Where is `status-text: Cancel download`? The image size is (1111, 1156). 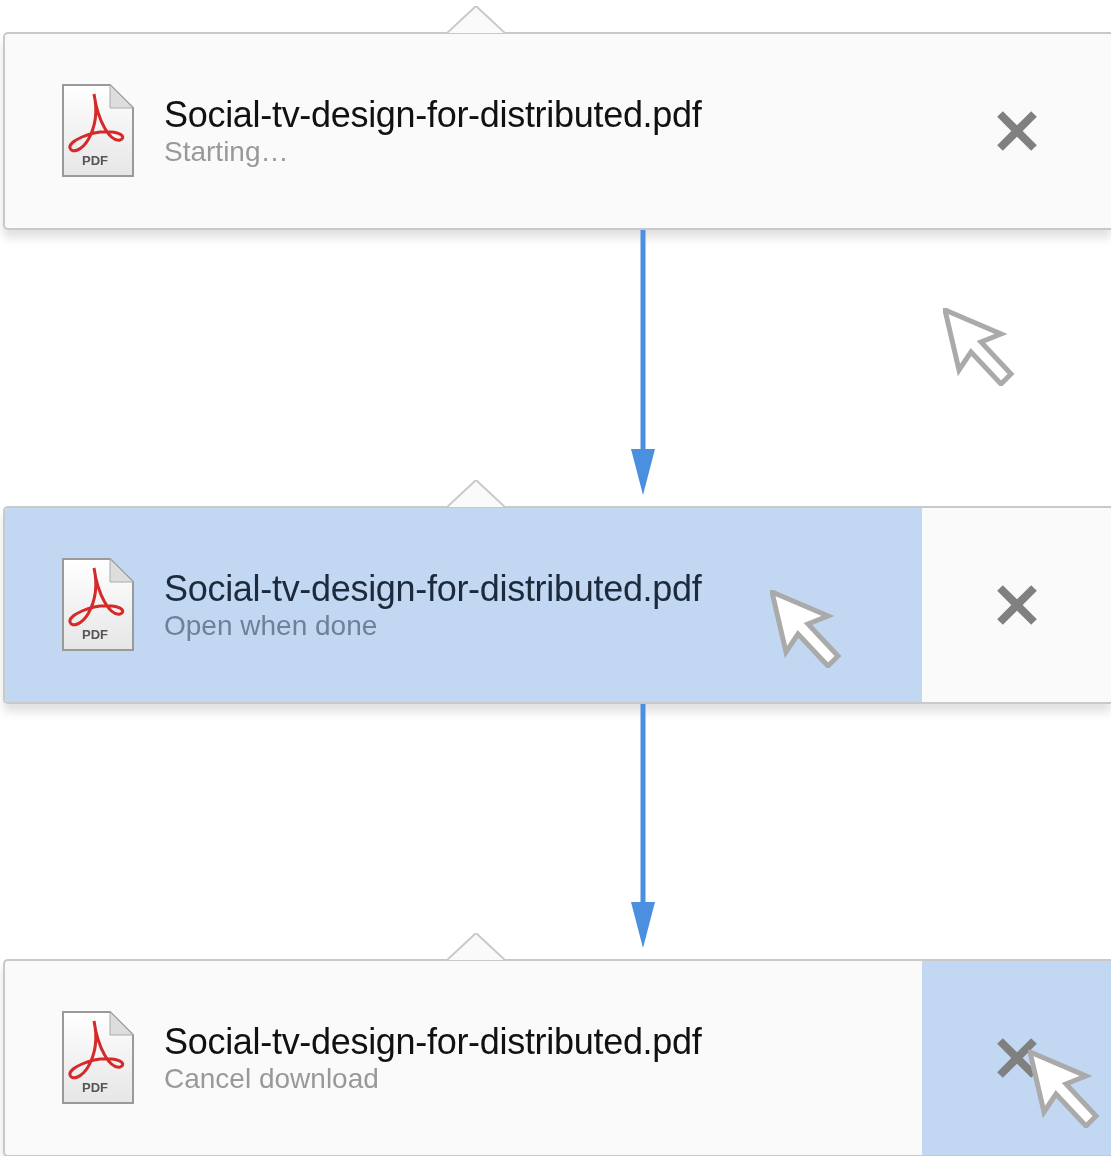 status-text: Cancel download is located at coordinates (272, 1079).